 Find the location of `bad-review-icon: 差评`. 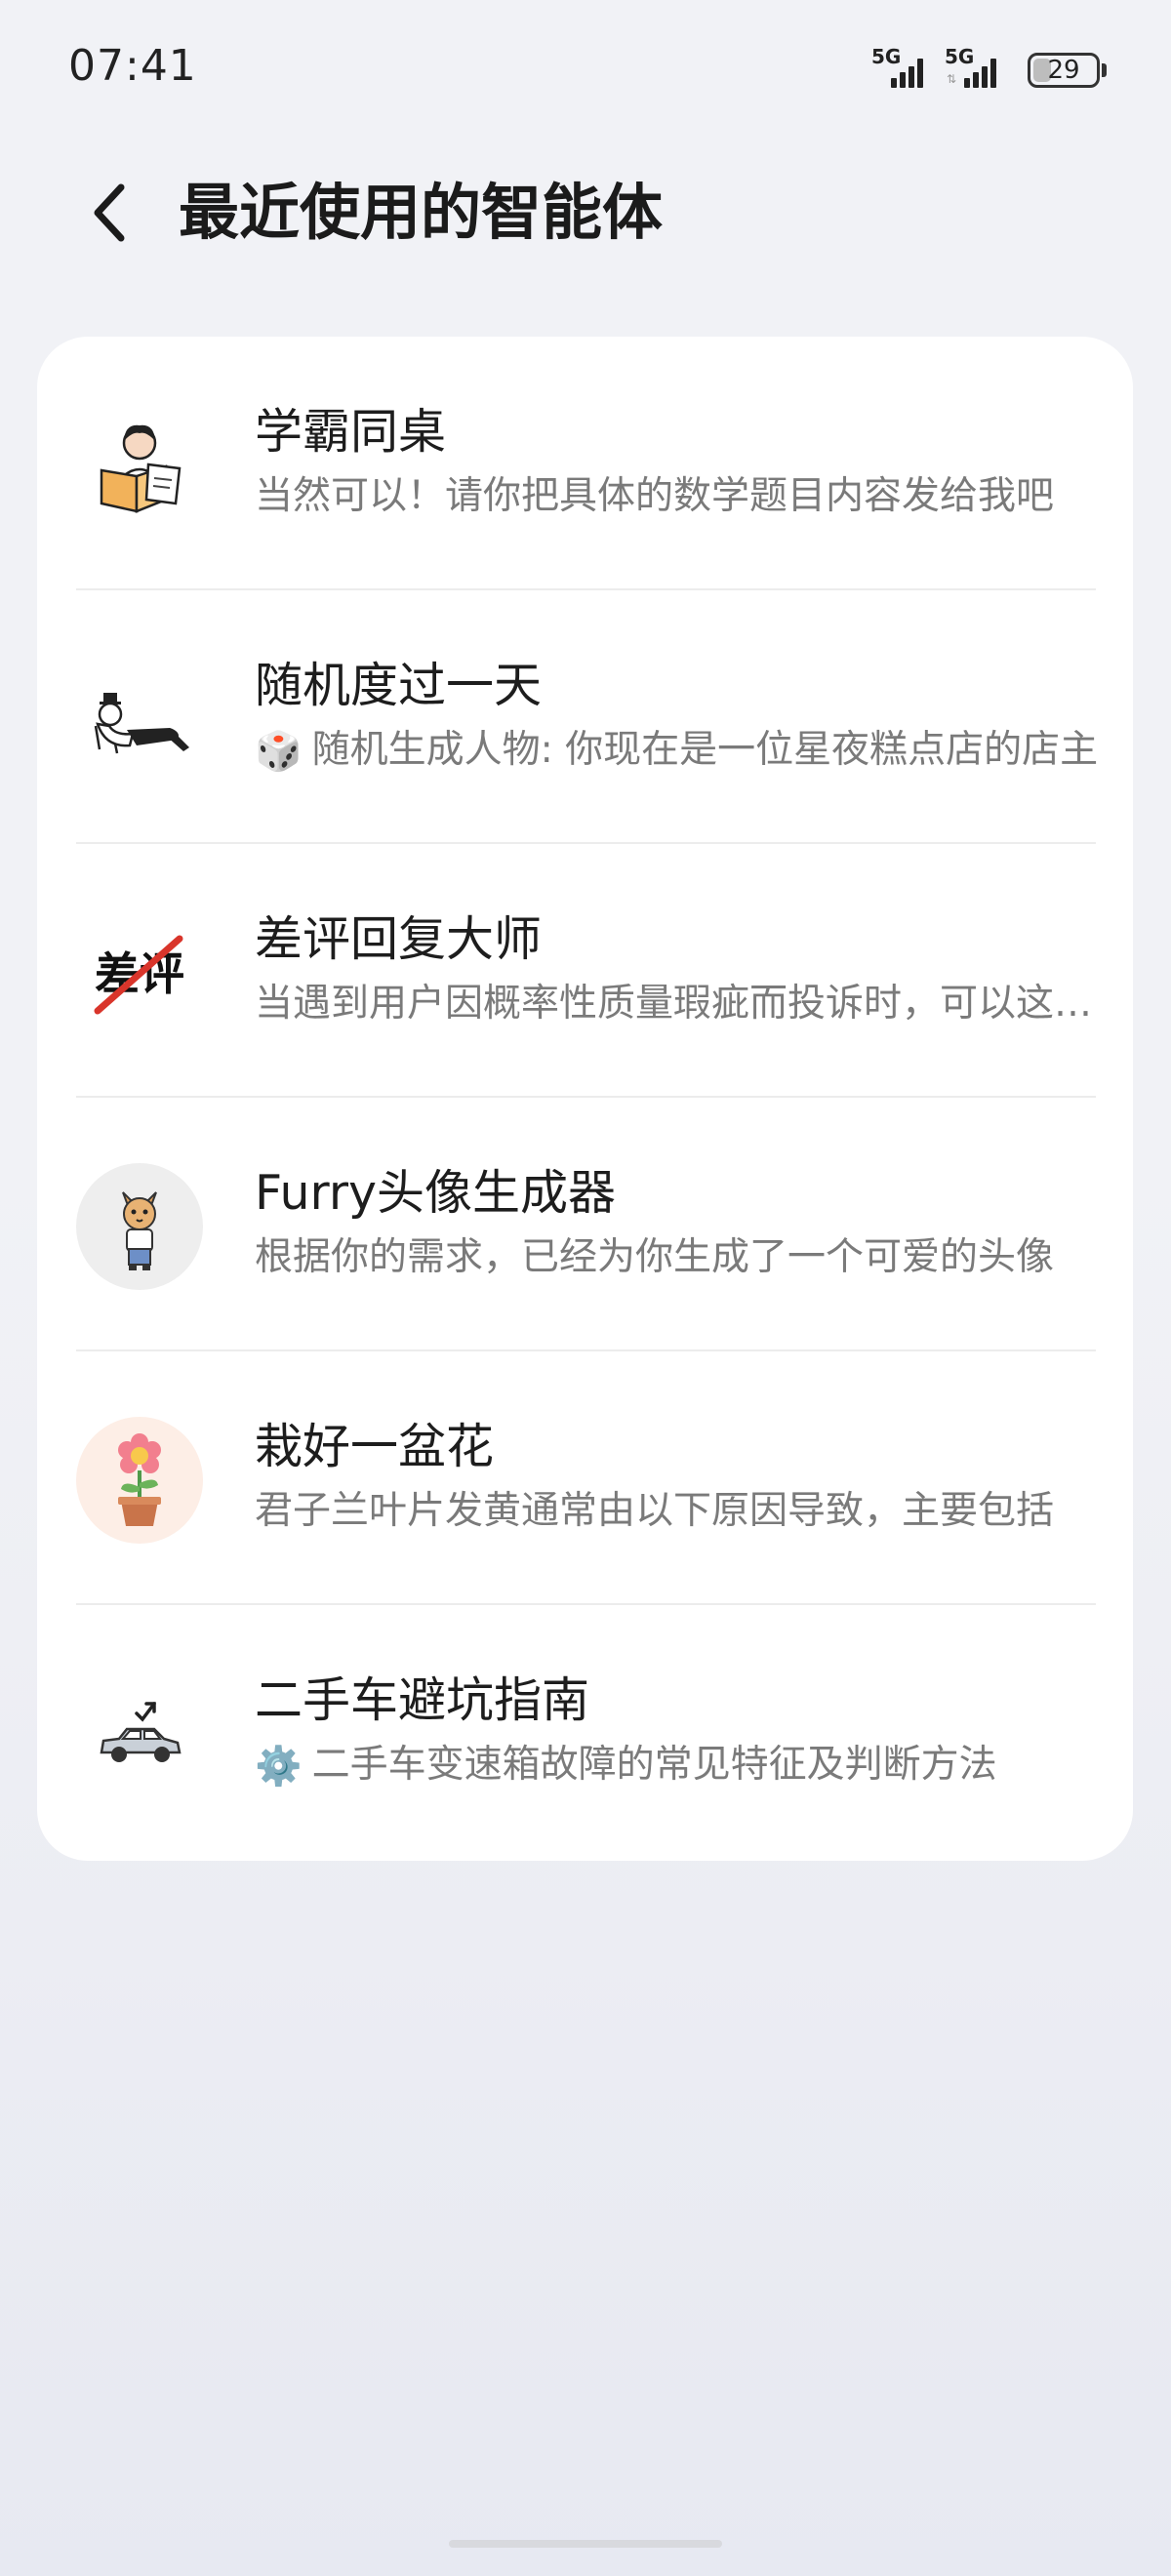

bad-review-icon: 差评 is located at coordinates (139, 972).